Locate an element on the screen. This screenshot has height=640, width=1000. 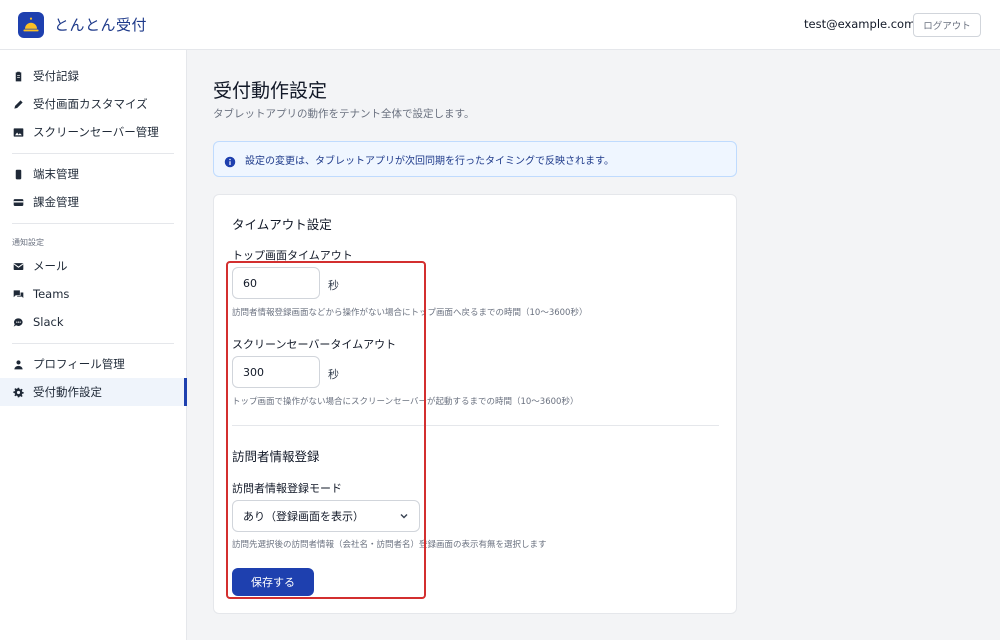
visitor-mode-select: あり（登録画面を表示） is located at coordinates (326, 516).